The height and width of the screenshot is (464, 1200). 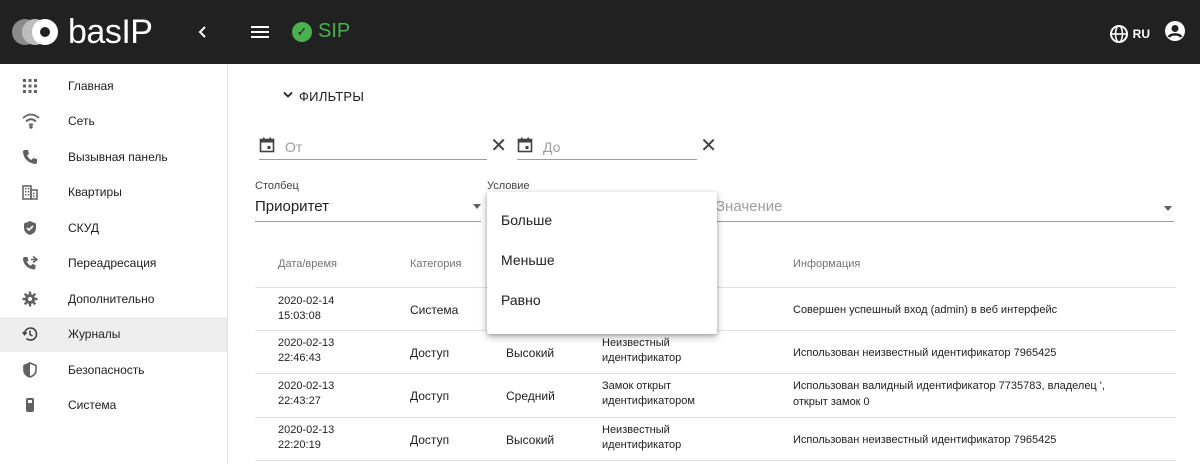 What do you see at coordinates (749, 206) in the screenshot?
I see `value-input-placeholder: Значение` at bounding box center [749, 206].